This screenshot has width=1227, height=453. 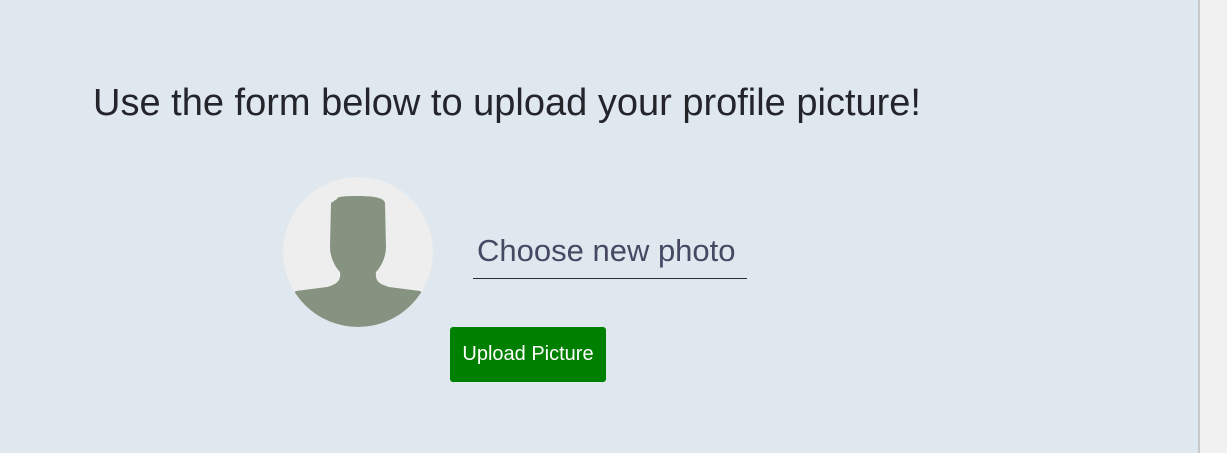 What do you see at coordinates (358, 261) in the screenshot?
I see `default-user-silhouette-icon` at bounding box center [358, 261].